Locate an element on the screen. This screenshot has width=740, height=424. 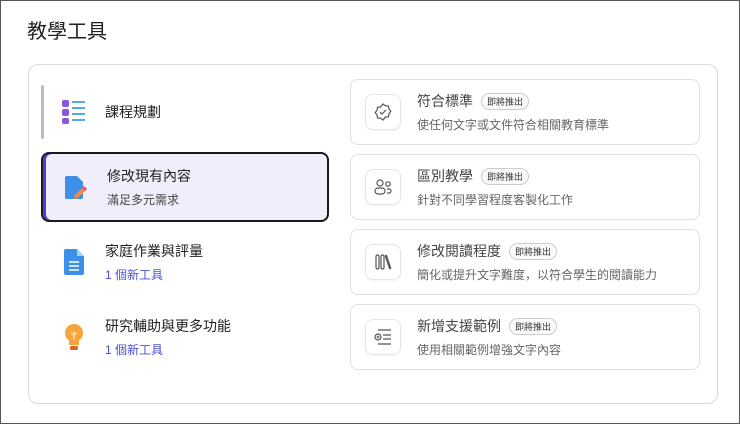
tool-description: 針對不同學習程度客製化工作 is located at coordinates (495, 200).